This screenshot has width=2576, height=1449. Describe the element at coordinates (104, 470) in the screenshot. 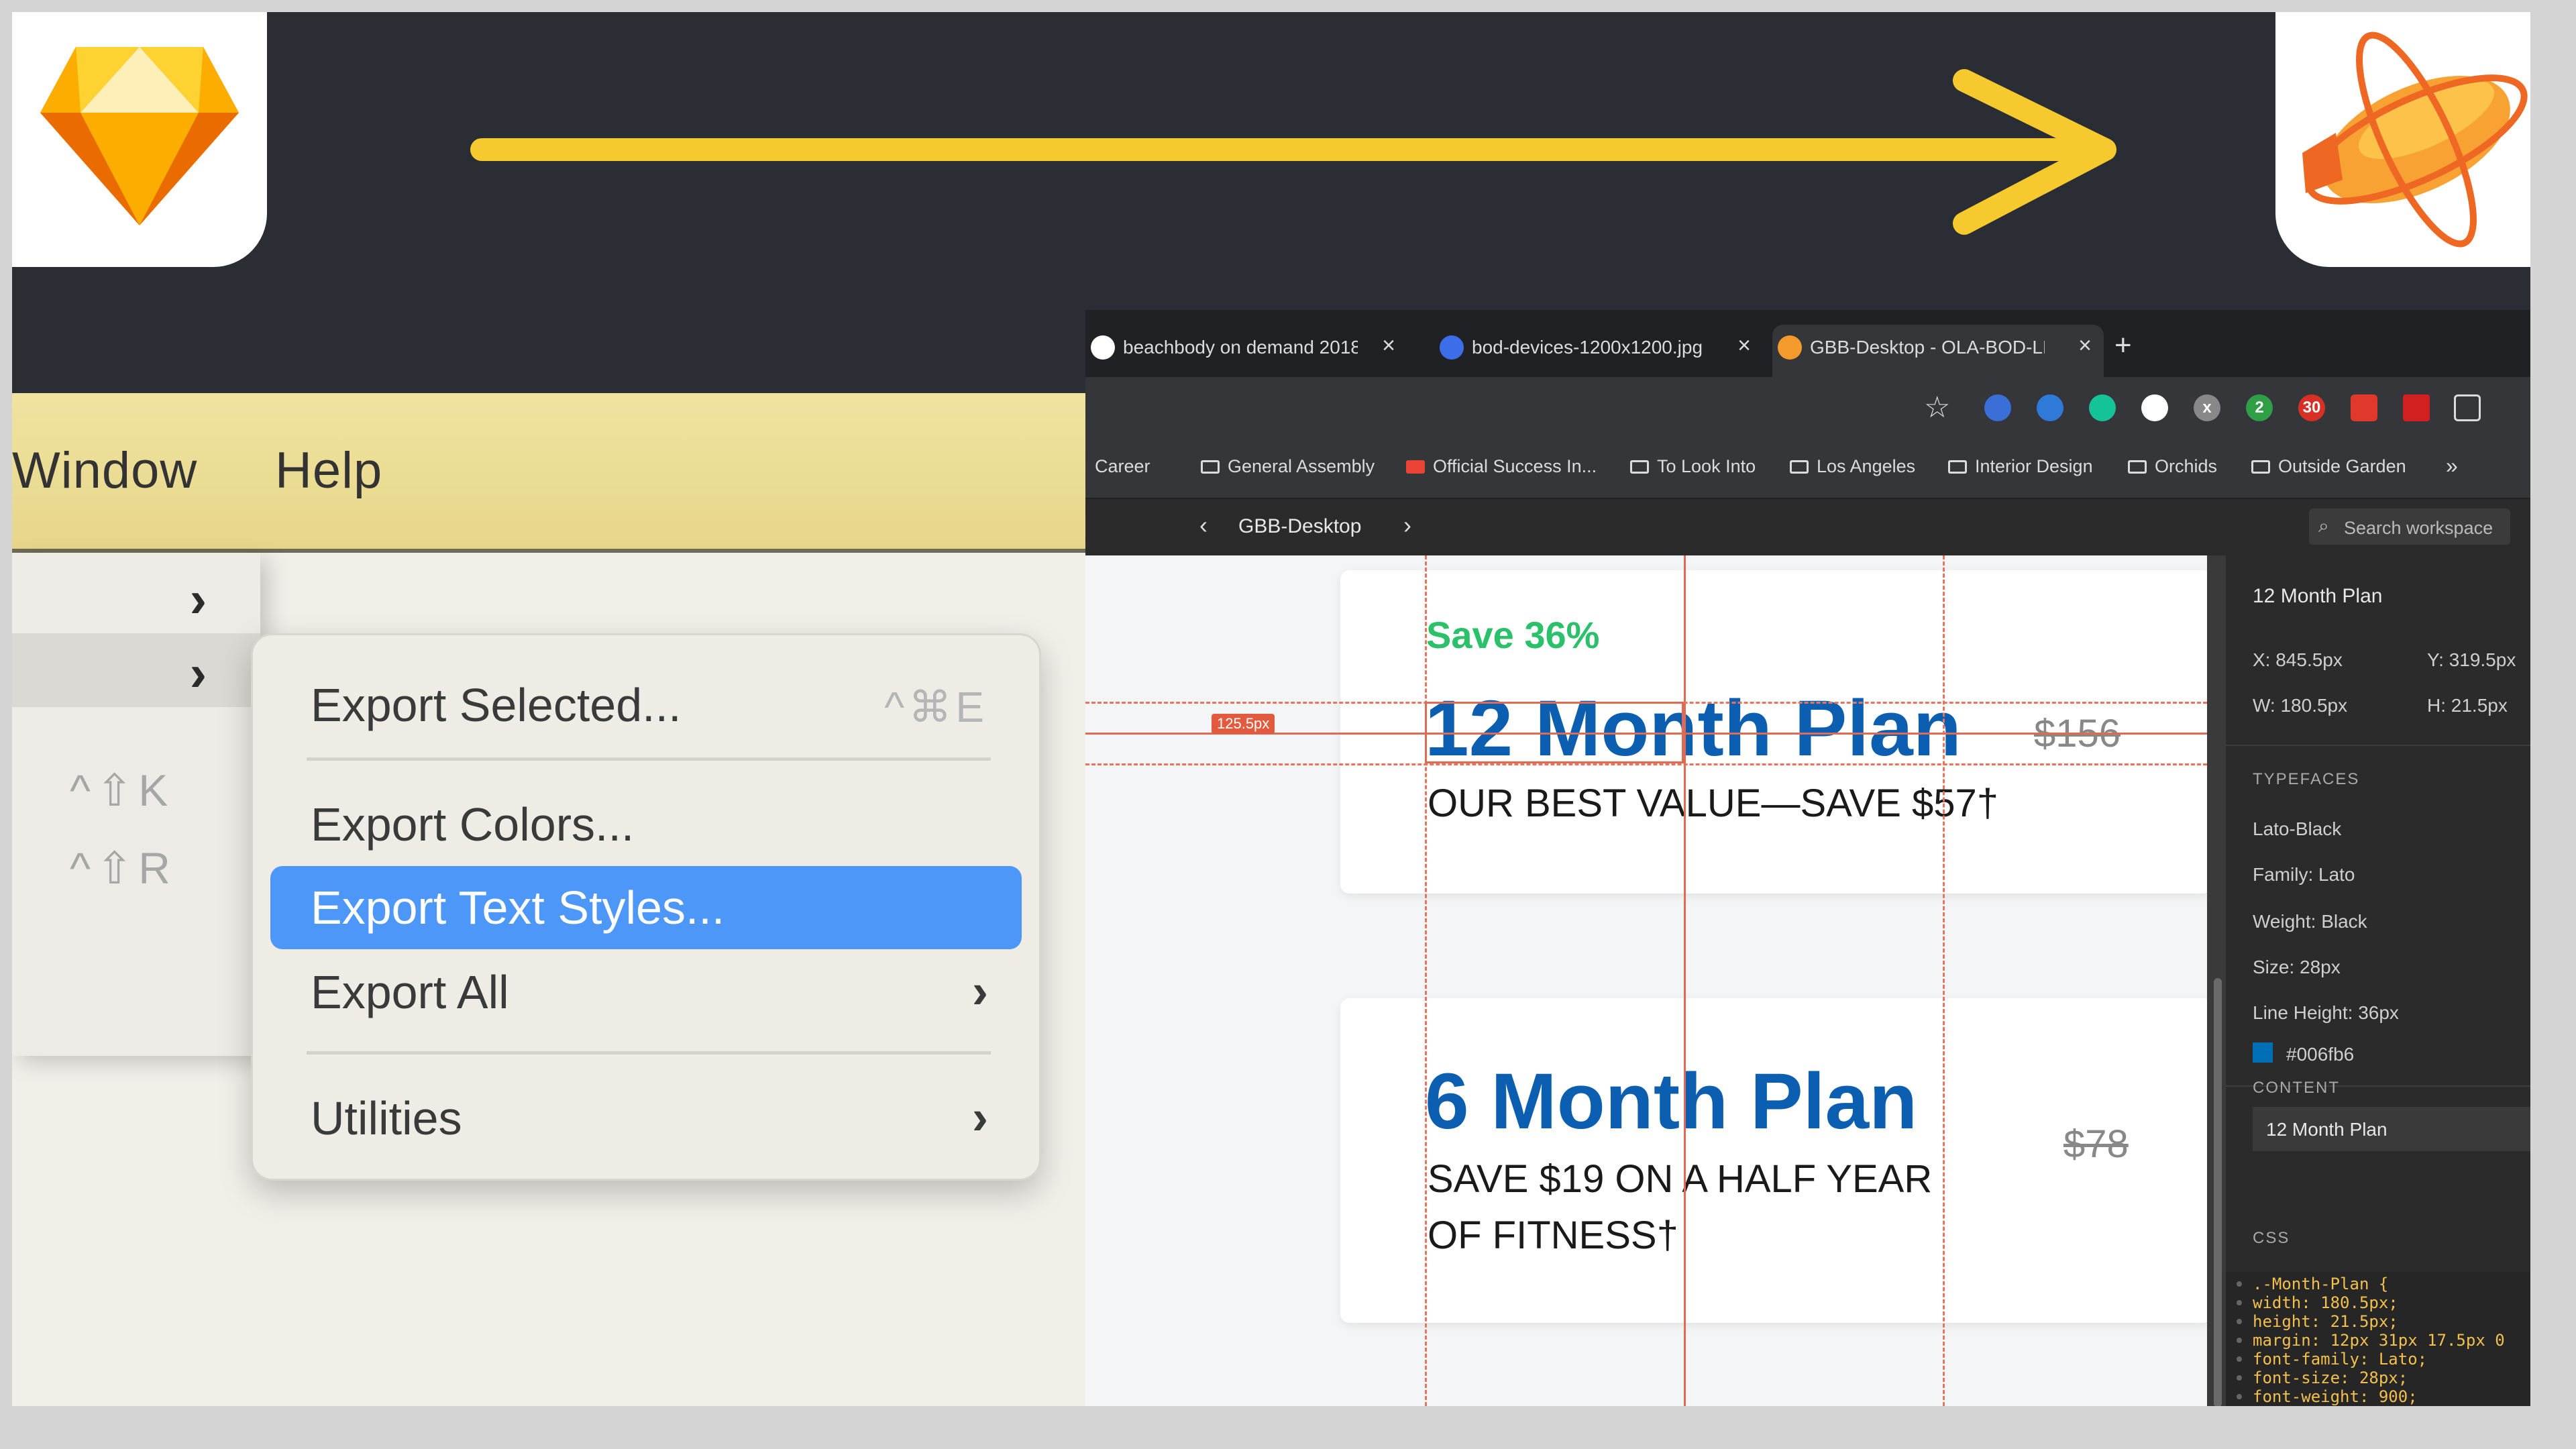

I see `menu-window: Window` at that location.